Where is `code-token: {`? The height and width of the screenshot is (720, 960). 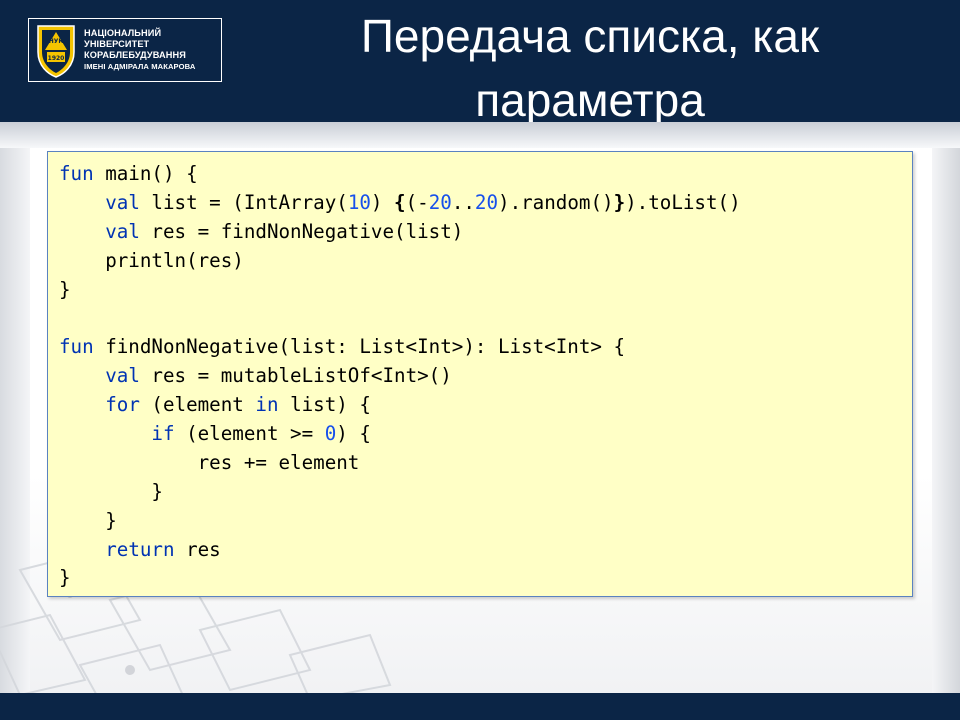 code-token: { is located at coordinates (400, 202).